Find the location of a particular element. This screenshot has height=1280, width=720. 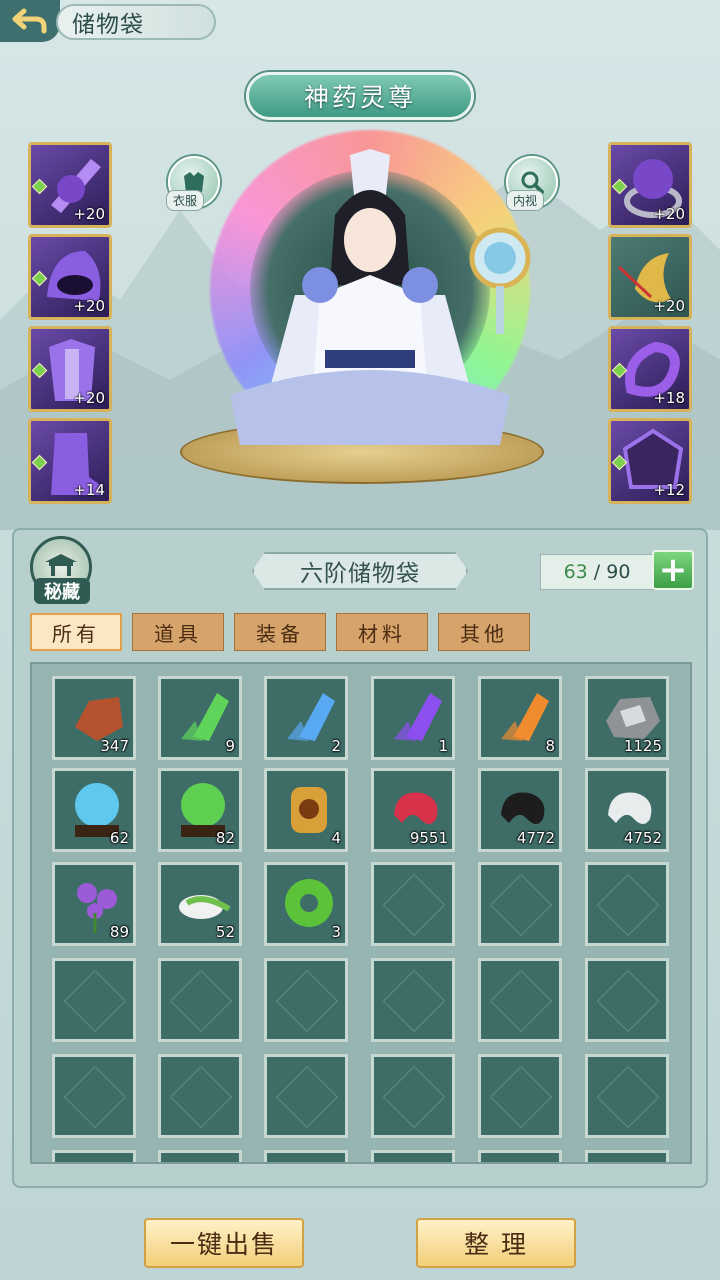

equip-slot-bracelet: +18 is located at coordinates (650, 369).